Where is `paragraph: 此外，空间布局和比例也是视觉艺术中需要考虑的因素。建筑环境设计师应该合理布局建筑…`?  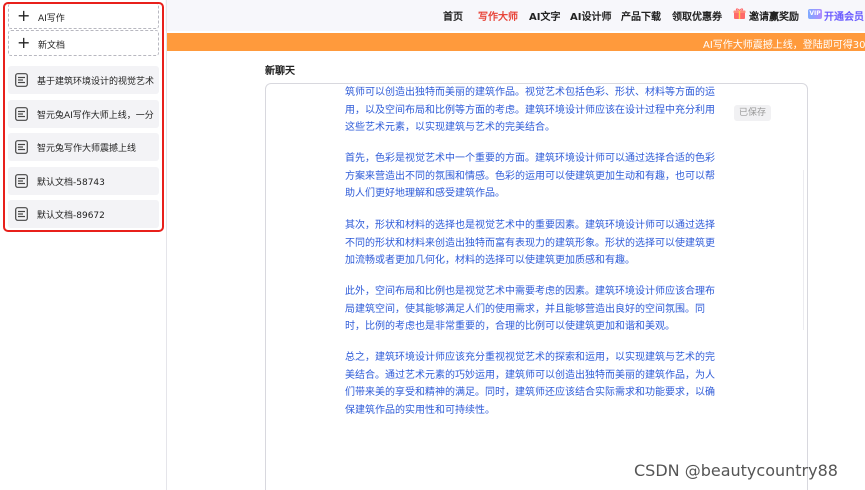 paragraph: 此外，空间布局和比例也是视觉艺术中需要考虑的因素。建筑环境设计师应该合理布局建筑… is located at coordinates (530, 309).